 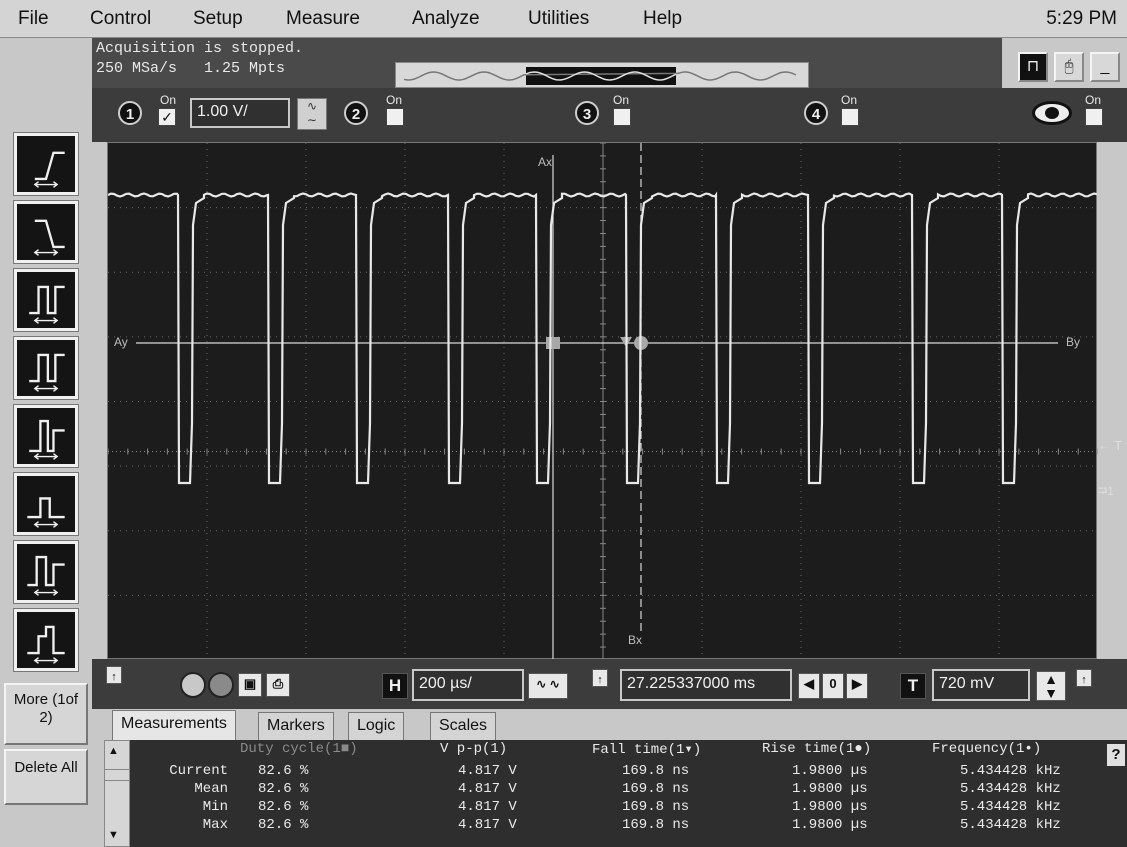 What do you see at coordinates (46, 504) in the screenshot?
I see `runt-icon` at bounding box center [46, 504].